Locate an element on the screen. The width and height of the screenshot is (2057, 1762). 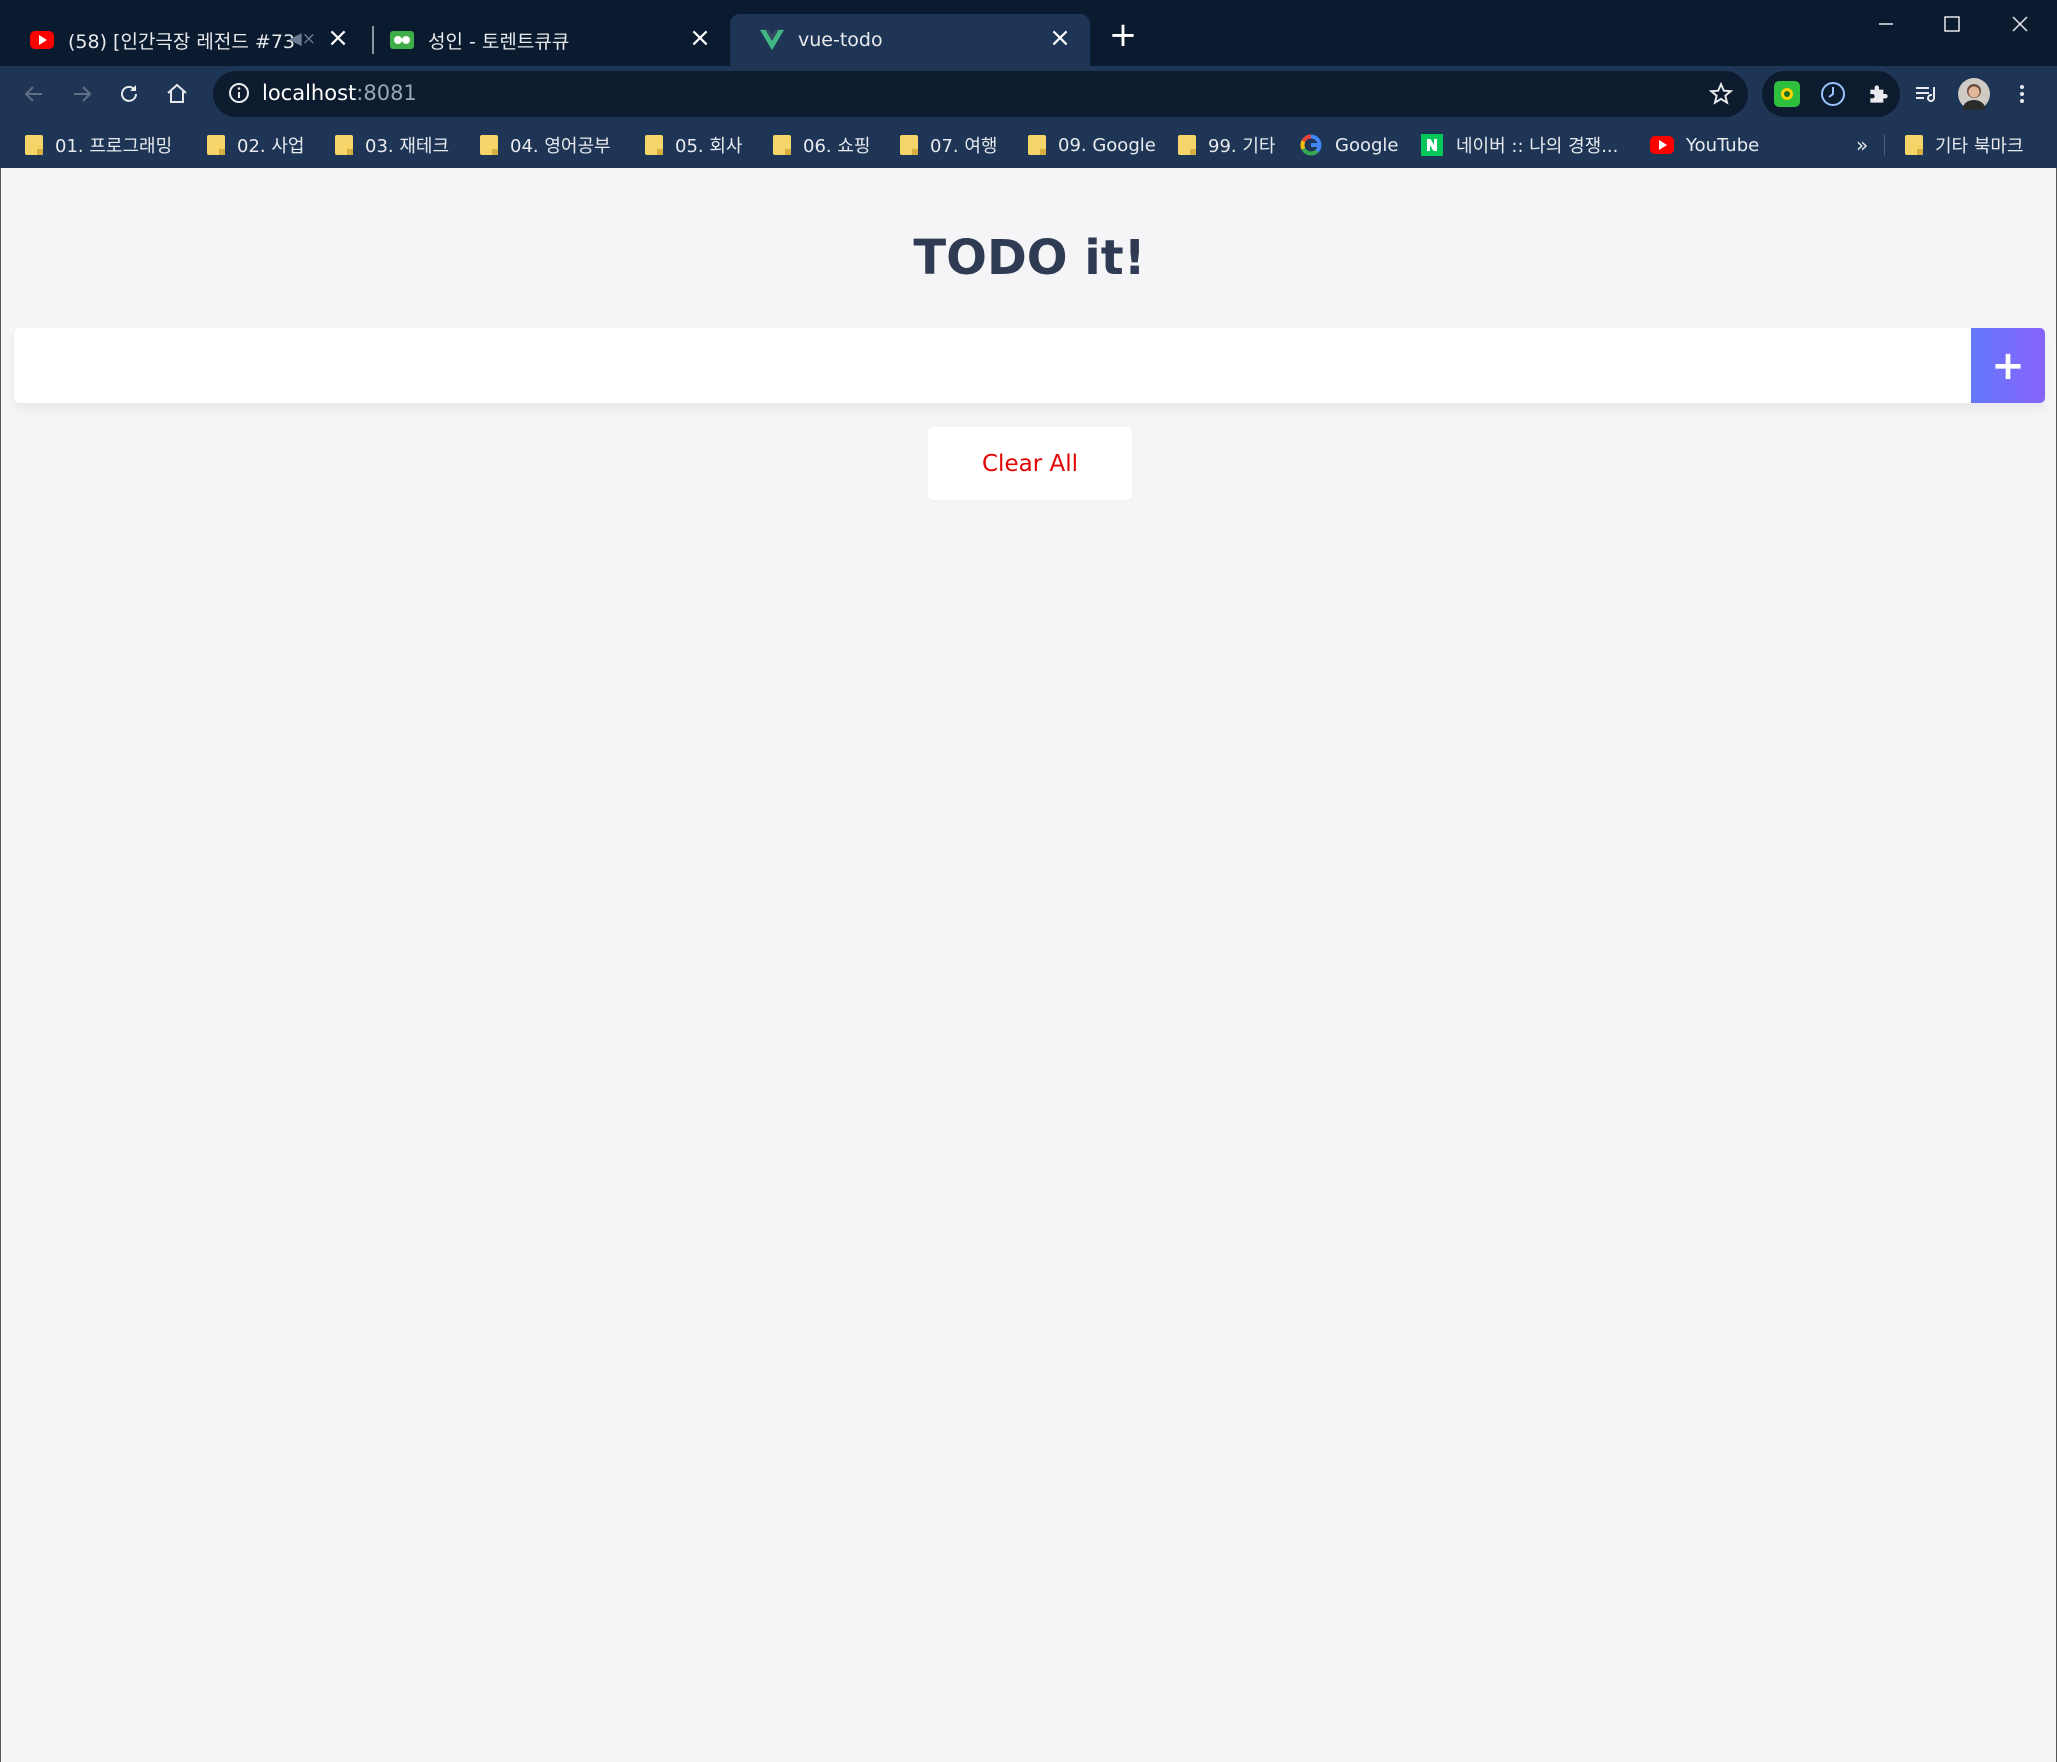
tab-torrent: 성인 - 토렌트큐큐 × is located at coordinates (545, 40).